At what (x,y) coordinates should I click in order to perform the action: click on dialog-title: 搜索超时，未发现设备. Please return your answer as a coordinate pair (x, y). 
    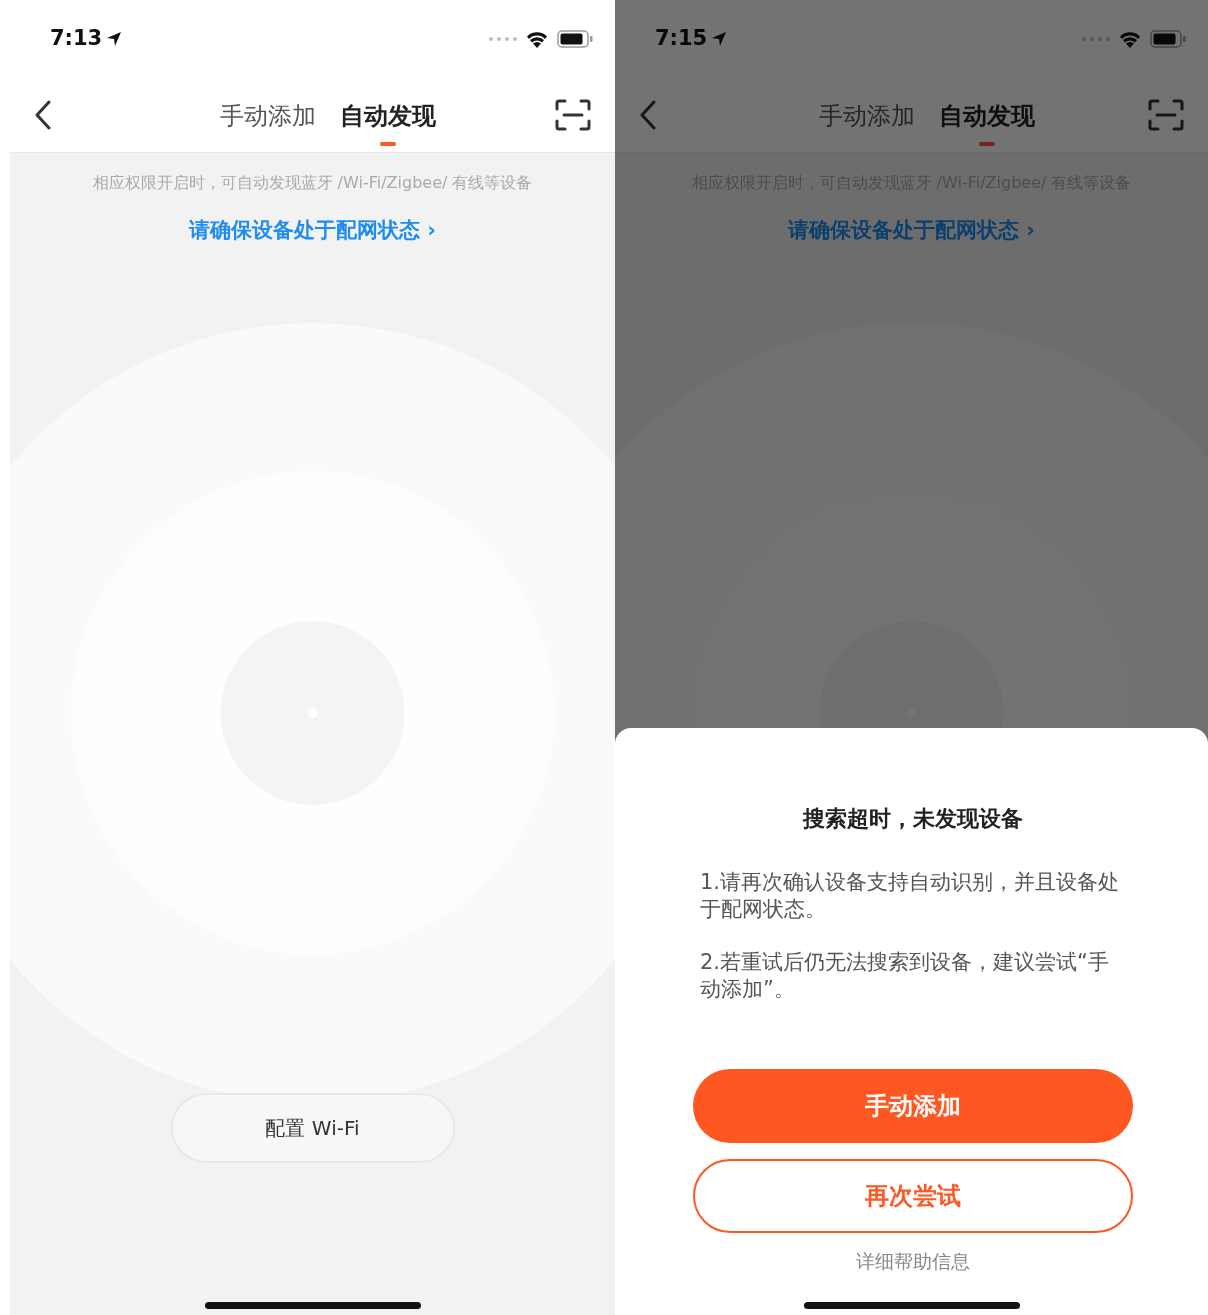
    Looking at the image, I should click on (913, 819).